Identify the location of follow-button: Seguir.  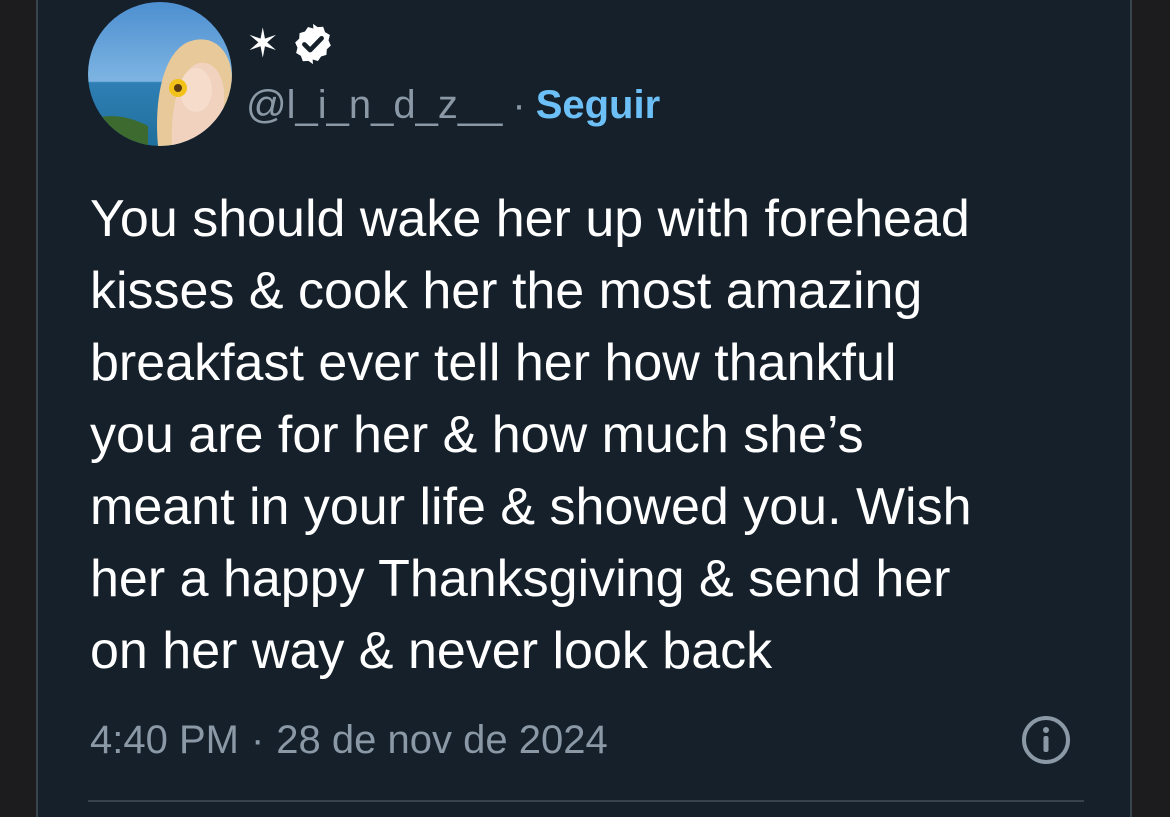
(598, 105).